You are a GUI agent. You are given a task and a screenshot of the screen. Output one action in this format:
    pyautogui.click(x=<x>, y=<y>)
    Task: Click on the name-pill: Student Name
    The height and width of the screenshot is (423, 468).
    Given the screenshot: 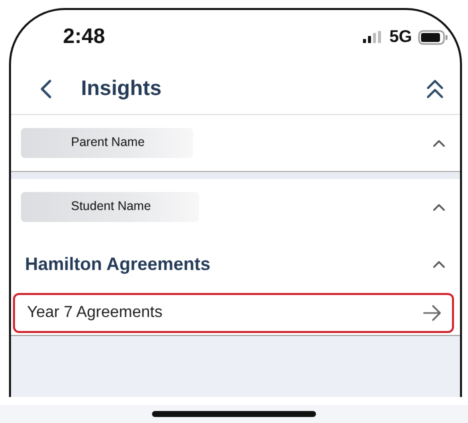 What is the action you would take?
    pyautogui.click(x=110, y=207)
    